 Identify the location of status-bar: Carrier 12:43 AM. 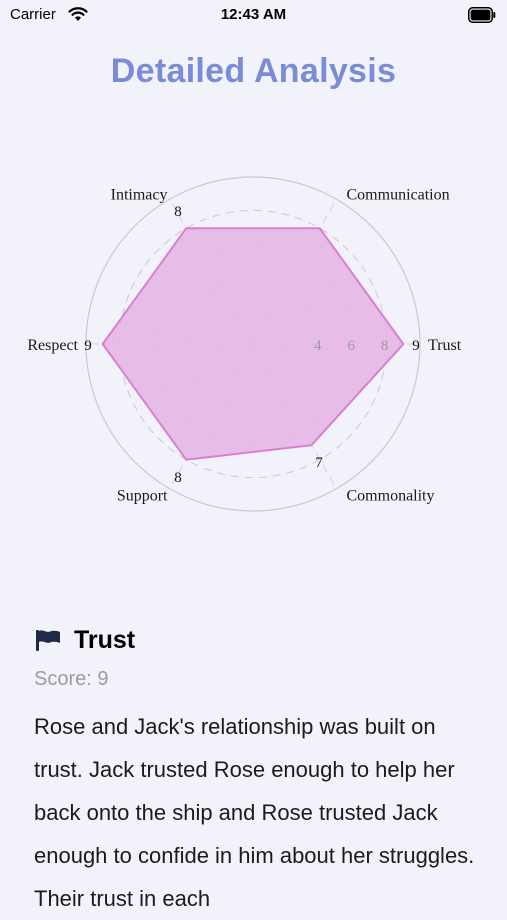
(253, 15).